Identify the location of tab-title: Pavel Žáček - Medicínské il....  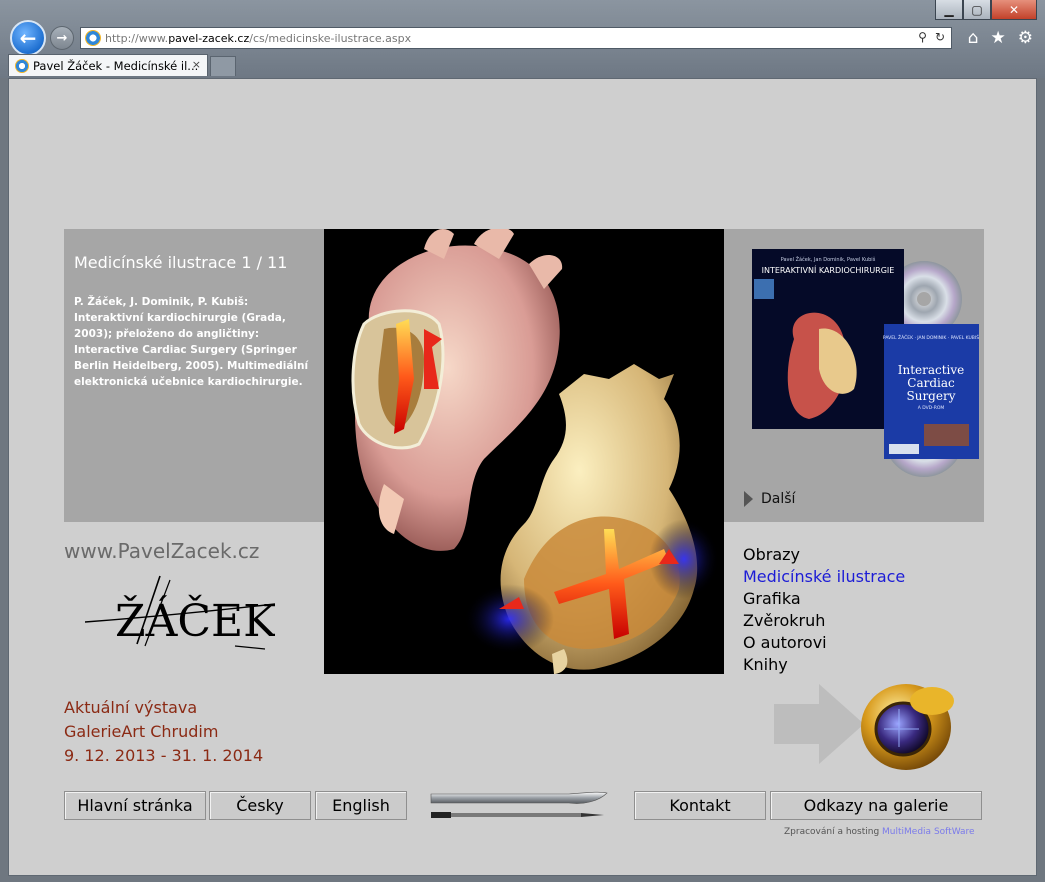
(116, 65).